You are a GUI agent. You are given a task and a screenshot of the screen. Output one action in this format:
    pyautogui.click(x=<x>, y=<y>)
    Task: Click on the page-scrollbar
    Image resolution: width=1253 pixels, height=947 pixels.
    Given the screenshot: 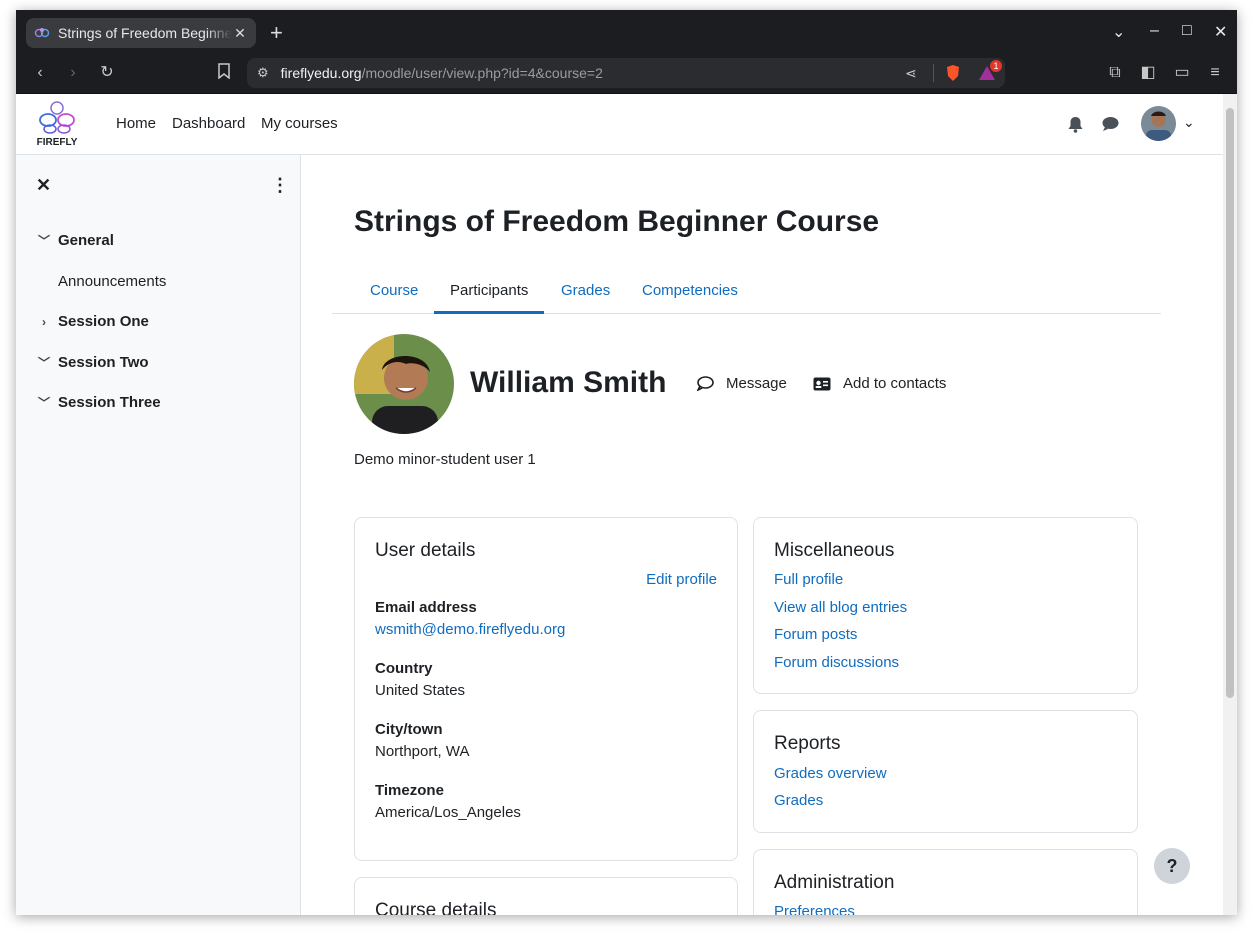 What is the action you would take?
    pyautogui.click(x=1230, y=504)
    